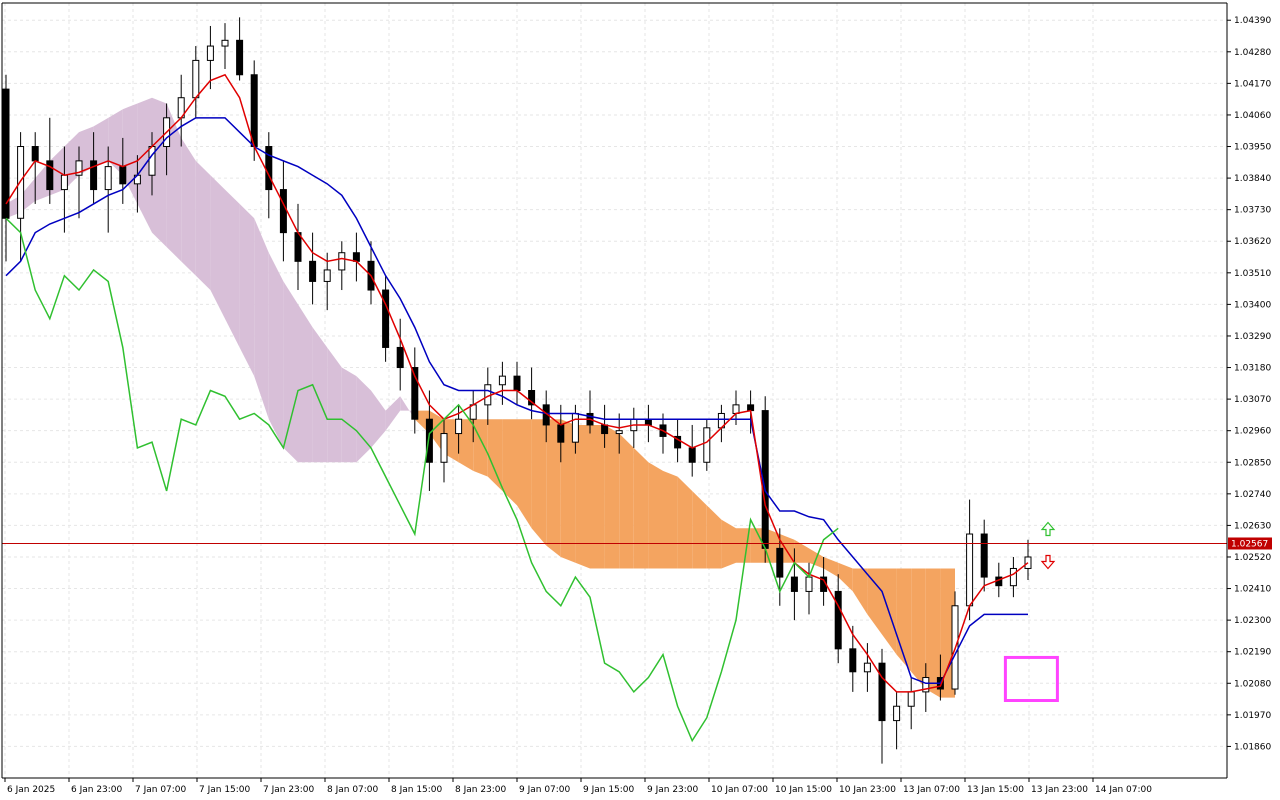 The height and width of the screenshot is (800, 1280). What do you see at coordinates (1252, 653) in the screenshot?
I see `y-tick-label: 1.02190` at bounding box center [1252, 653].